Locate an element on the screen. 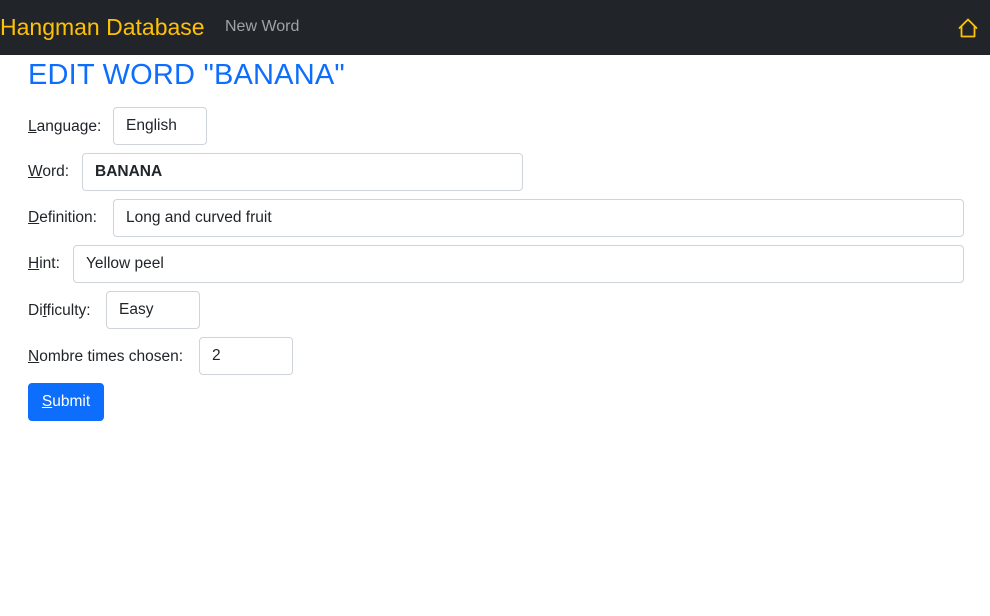  new-word-link: New Word is located at coordinates (262, 27).